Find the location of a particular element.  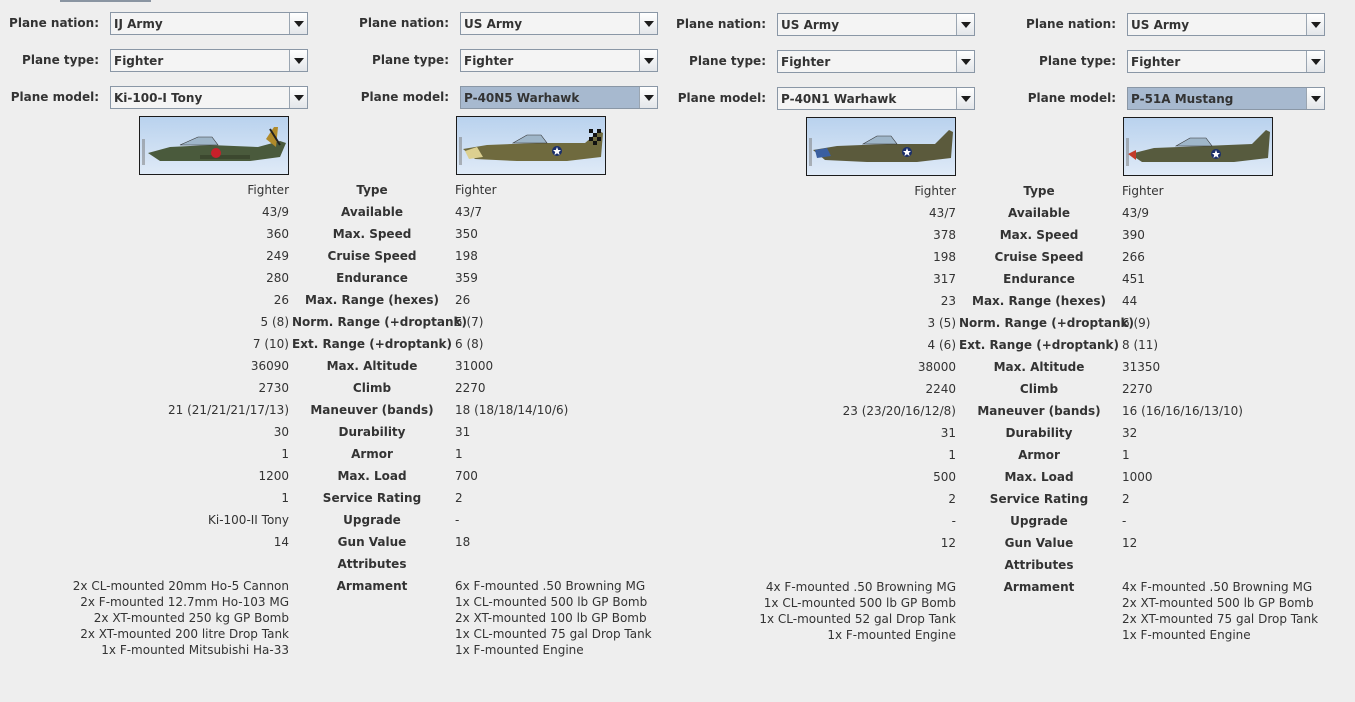

stat-label: Type is located at coordinates (1039, 191).